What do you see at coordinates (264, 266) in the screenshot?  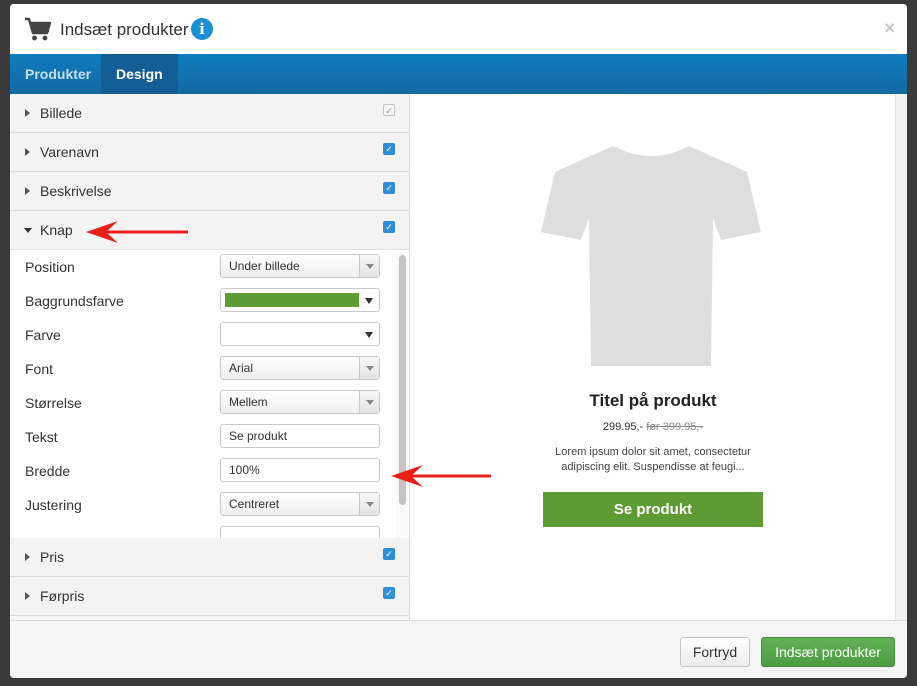 I see `select-value: Under billede` at bounding box center [264, 266].